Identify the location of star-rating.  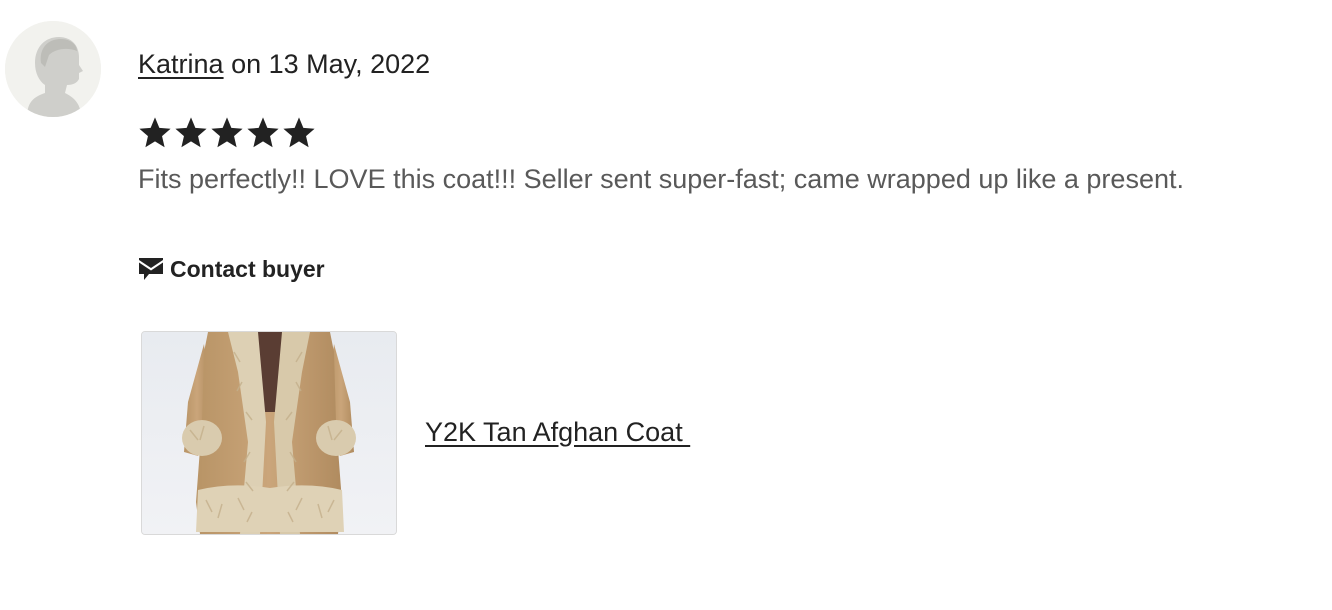
(227, 134).